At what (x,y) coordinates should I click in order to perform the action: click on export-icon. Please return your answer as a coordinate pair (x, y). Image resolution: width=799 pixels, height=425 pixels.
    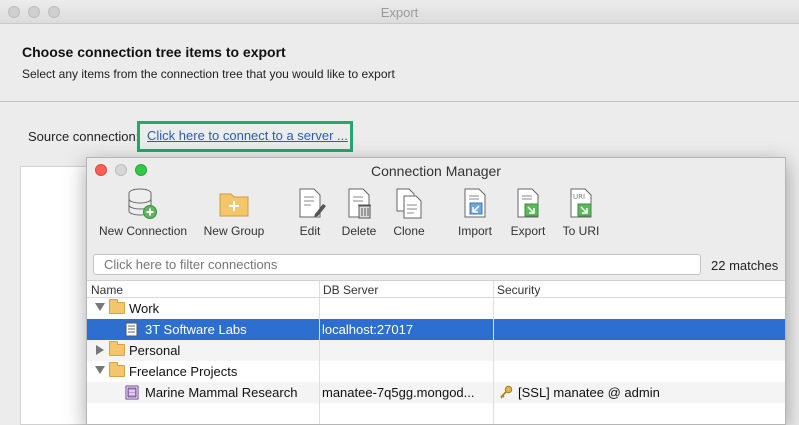
    Looking at the image, I should click on (528, 203).